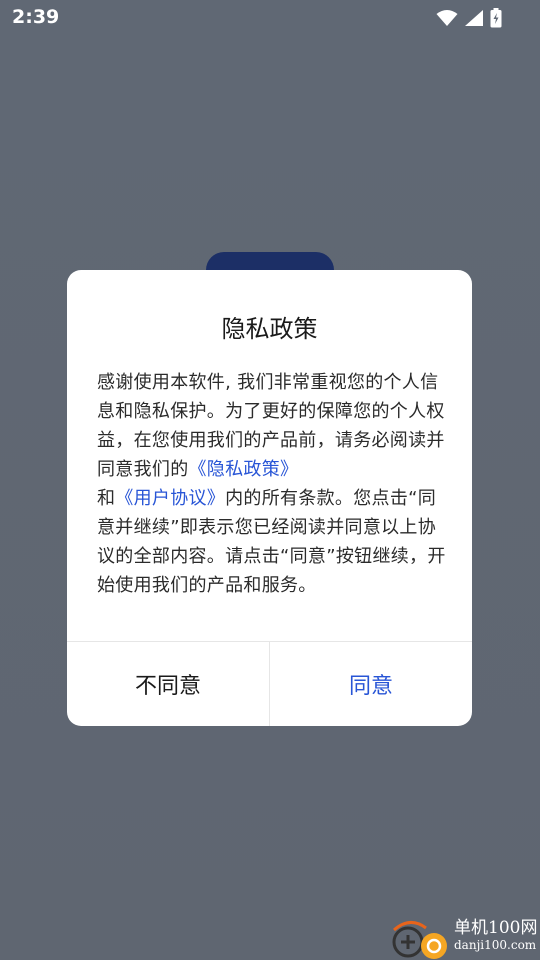  I want to click on agree-button: 同意, so click(371, 684).